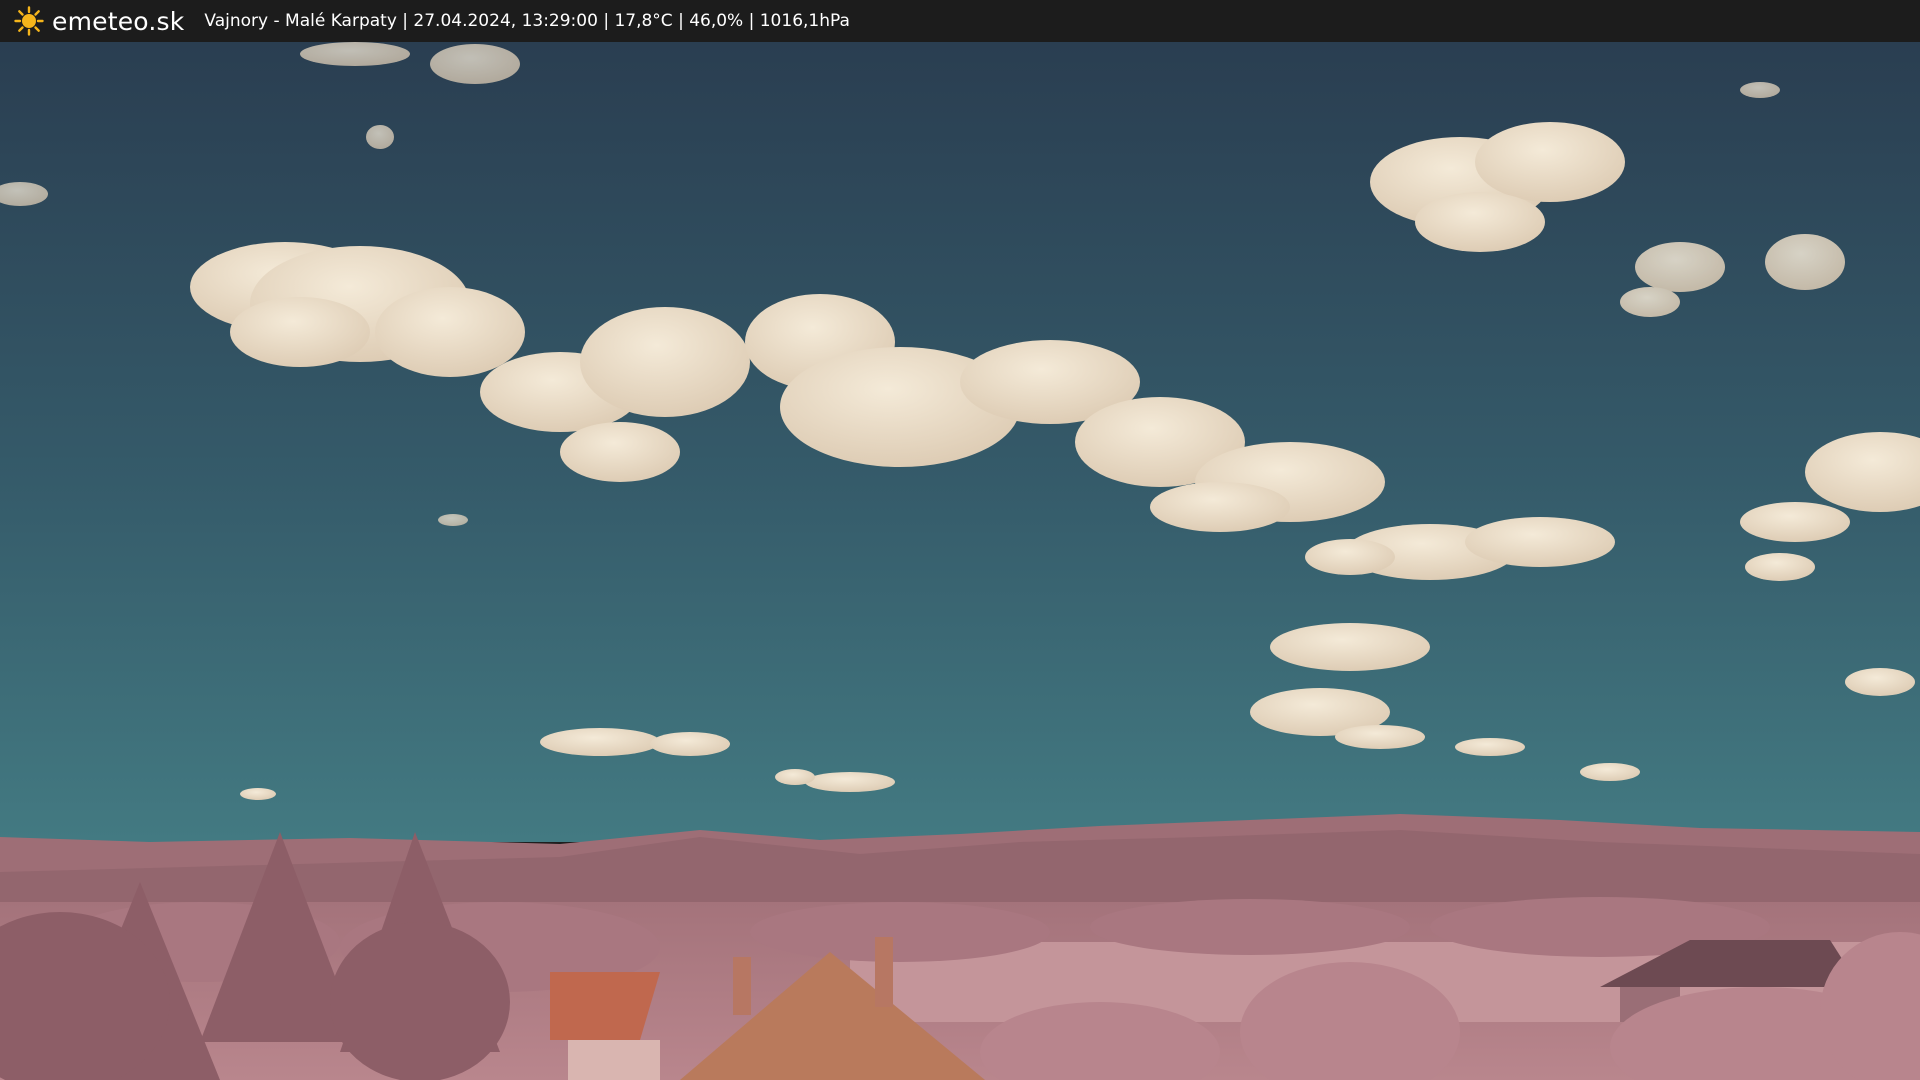 This screenshot has width=1920, height=1080. What do you see at coordinates (29, 21) in the screenshot?
I see `sun-icon` at bounding box center [29, 21].